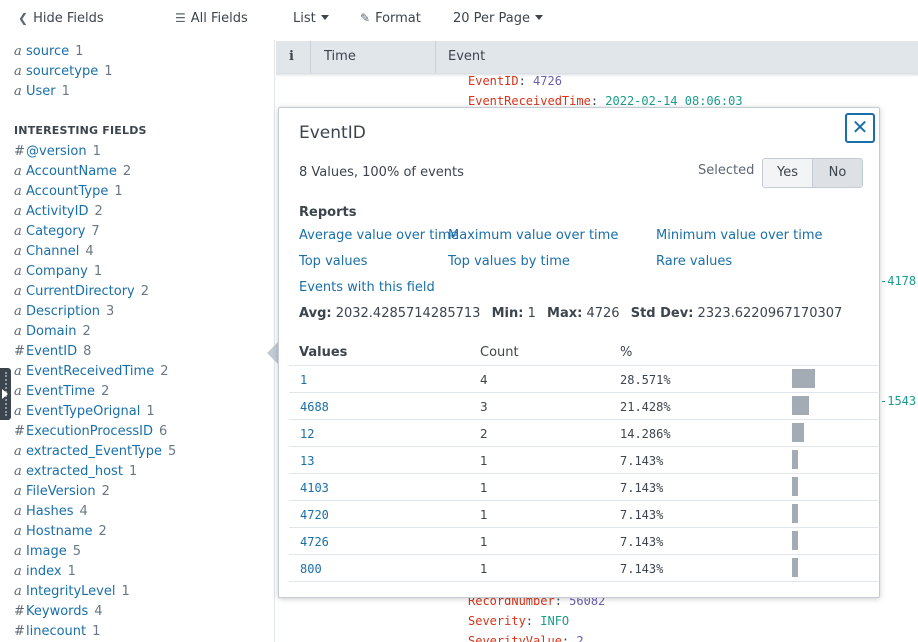 This screenshot has height=642, width=918. I want to click on event-field-key: Severity, so click(497, 621).